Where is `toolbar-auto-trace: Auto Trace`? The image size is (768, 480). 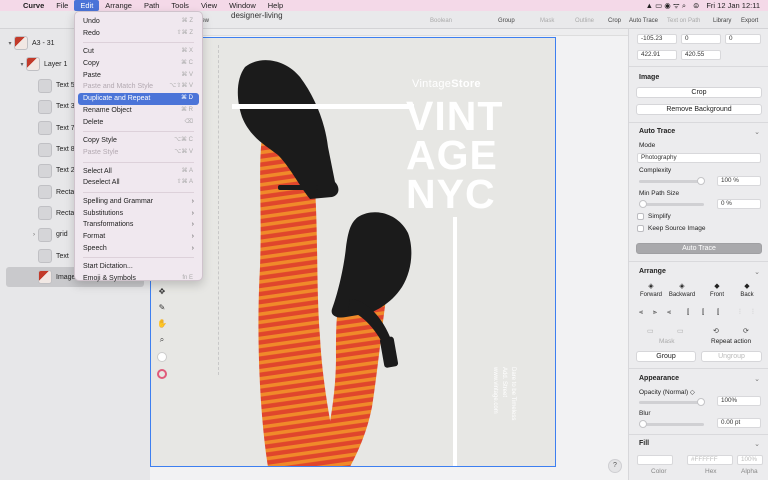
toolbar-auto-trace: Auto Trace is located at coordinates (643, 21).